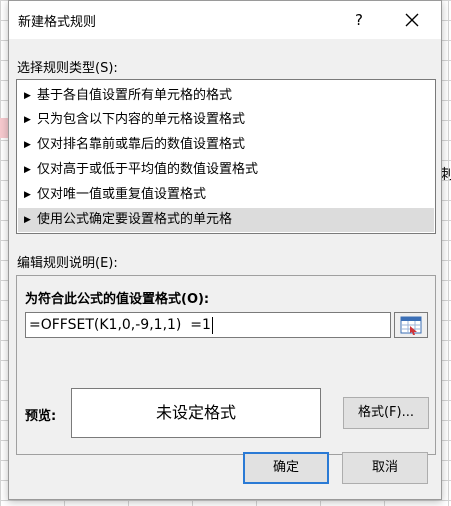 Image resolution: width=451 pixels, height=506 pixels. I want to click on rule-type-label-text: 仅对唯一值或重复值设置格式, so click(122, 194).